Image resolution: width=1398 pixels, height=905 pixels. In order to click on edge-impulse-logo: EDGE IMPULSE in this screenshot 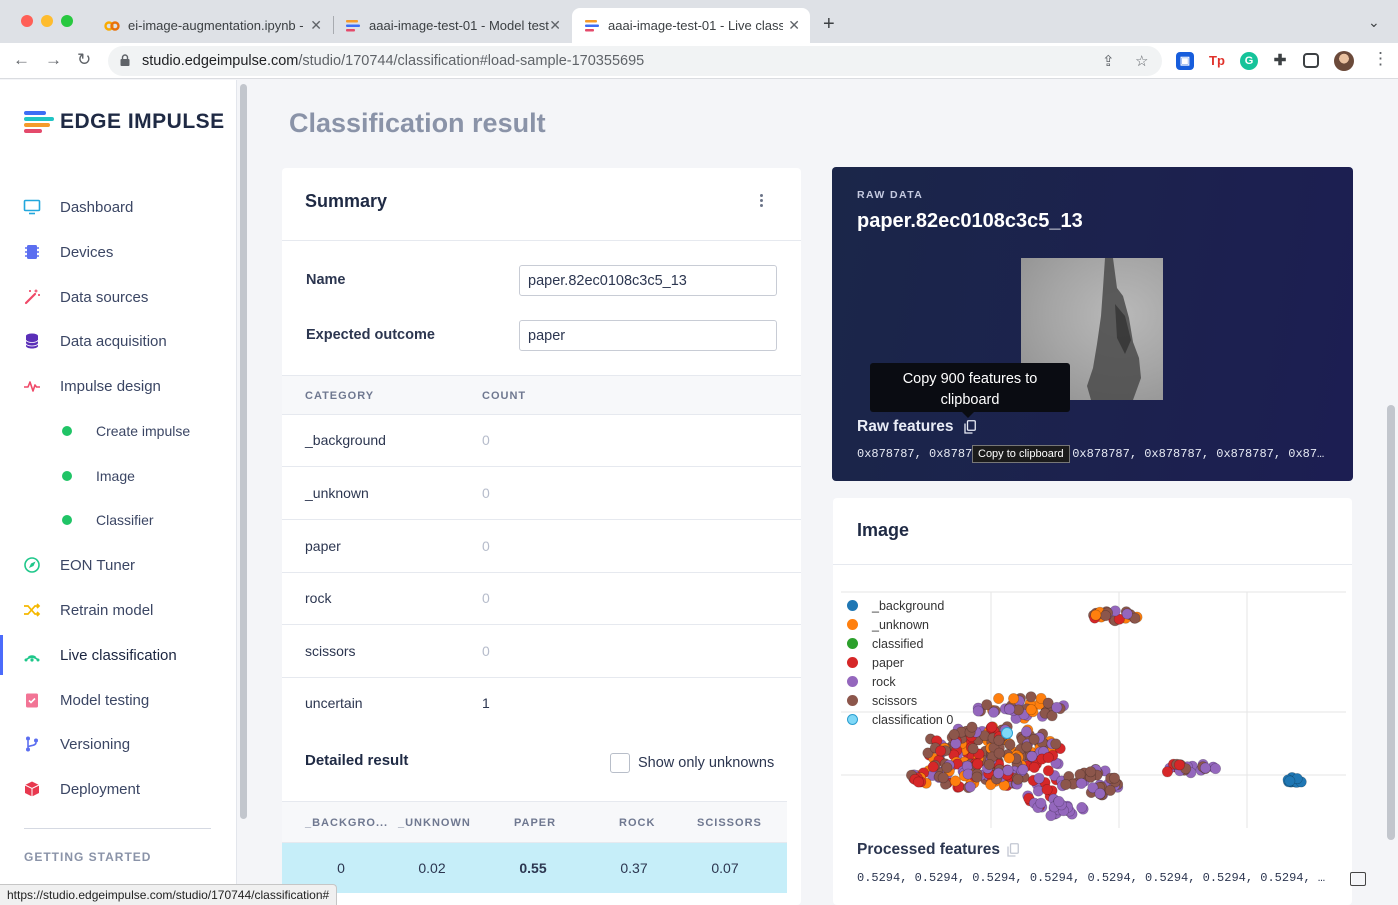, I will do `click(124, 122)`.